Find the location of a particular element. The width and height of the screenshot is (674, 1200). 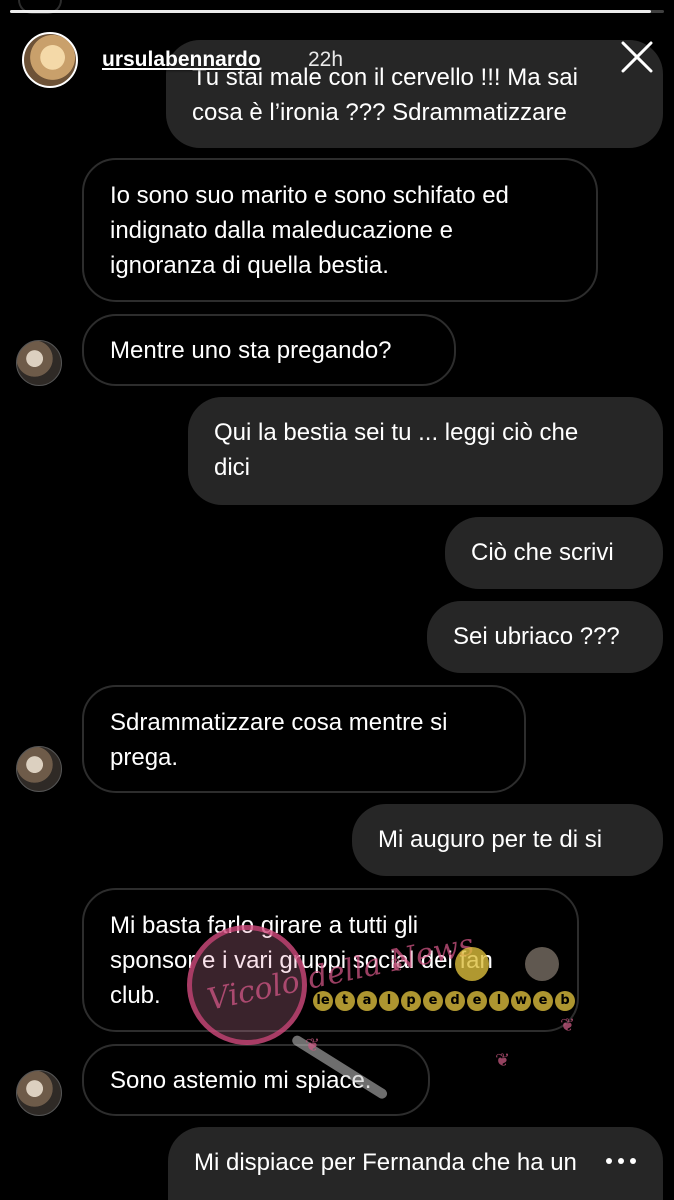

message-bubble-outgoing: Sei ubriaco ??? is located at coordinates (545, 637).